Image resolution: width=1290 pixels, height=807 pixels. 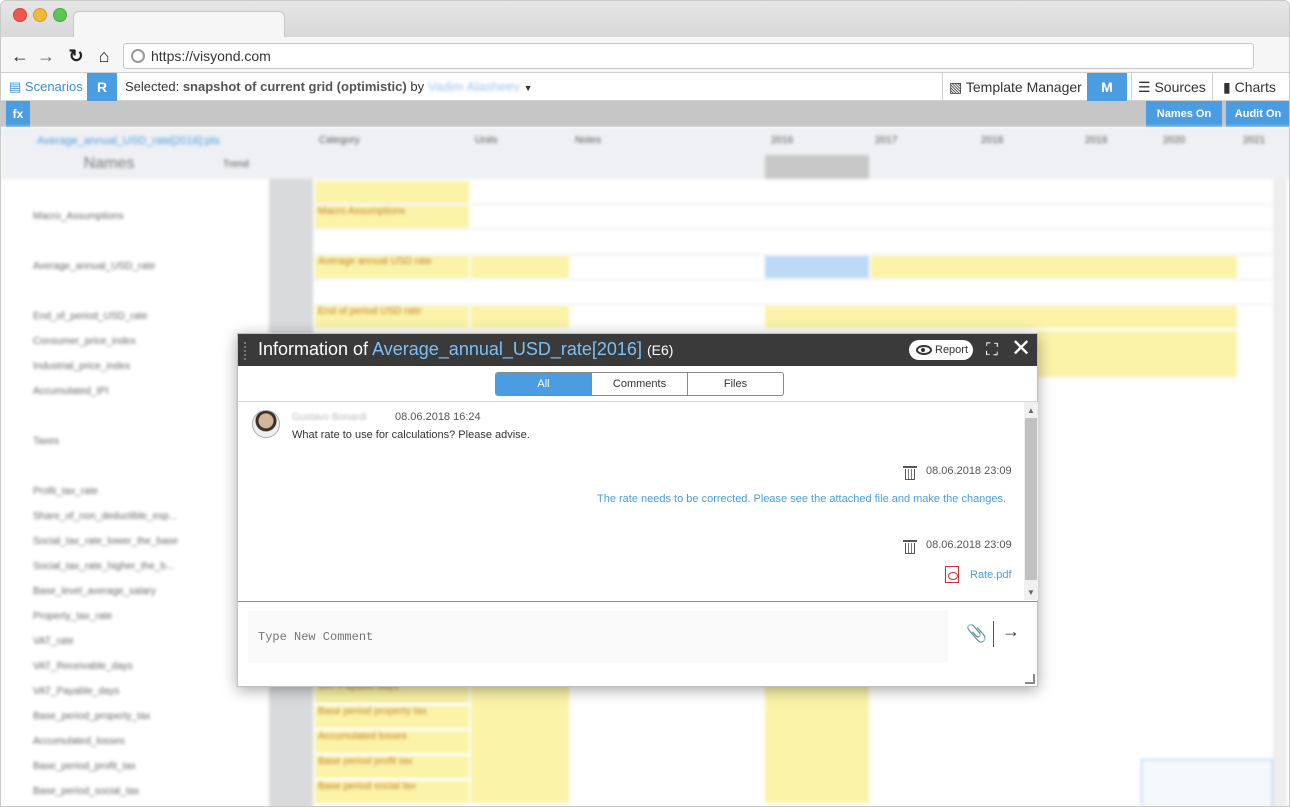 What do you see at coordinates (1144, 87) in the screenshot?
I see `menu-icon: ☰` at bounding box center [1144, 87].